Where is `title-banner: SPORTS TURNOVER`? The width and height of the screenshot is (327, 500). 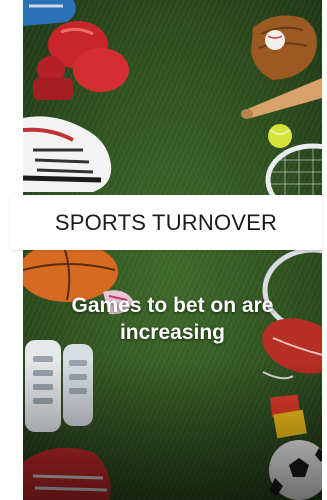 title-banner: SPORTS TURNOVER is located at coordinates (166, 222).